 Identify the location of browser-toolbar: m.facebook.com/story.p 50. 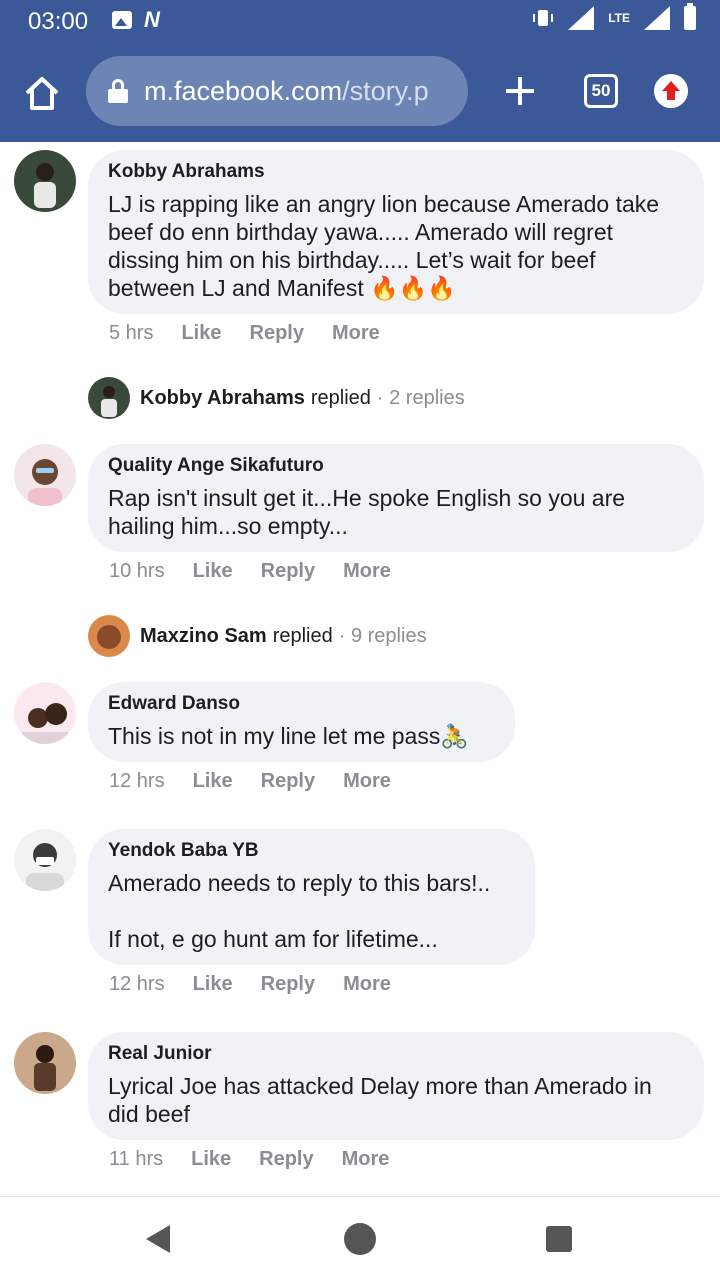
(360, 93).